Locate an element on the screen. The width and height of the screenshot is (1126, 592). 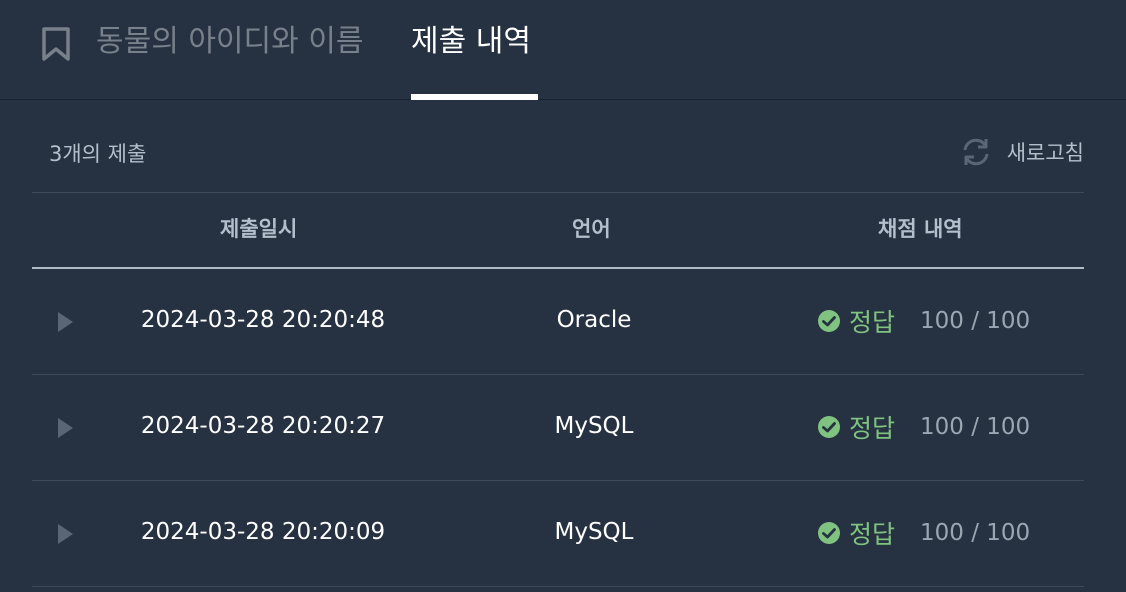
column-header-language: 언어 is located at coordinates (591, 229).